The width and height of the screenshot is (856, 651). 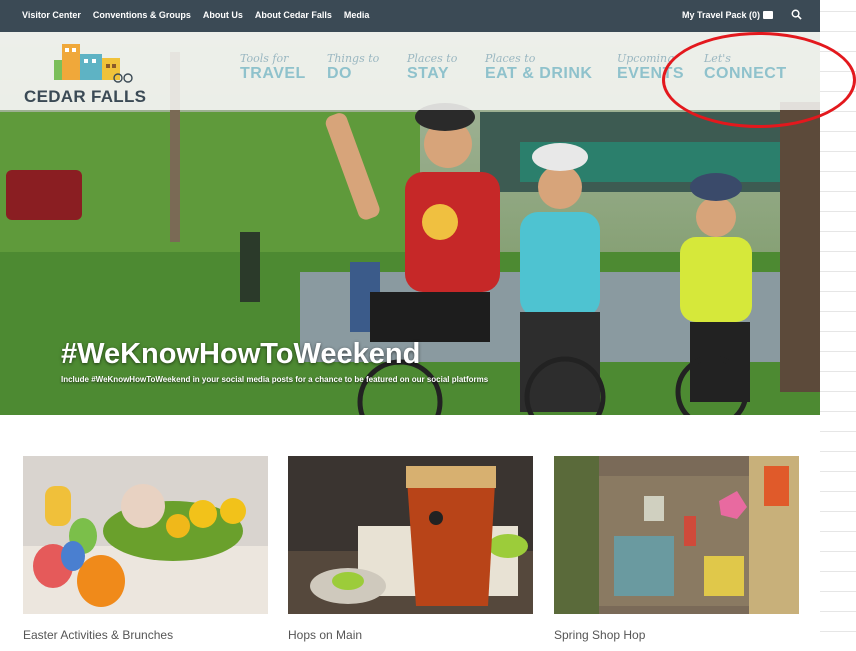 What do you see at coordinates (273, 73) in the screenshot?
I see `nav-item-label: TRAVEL` at bounding box center [273, 73].